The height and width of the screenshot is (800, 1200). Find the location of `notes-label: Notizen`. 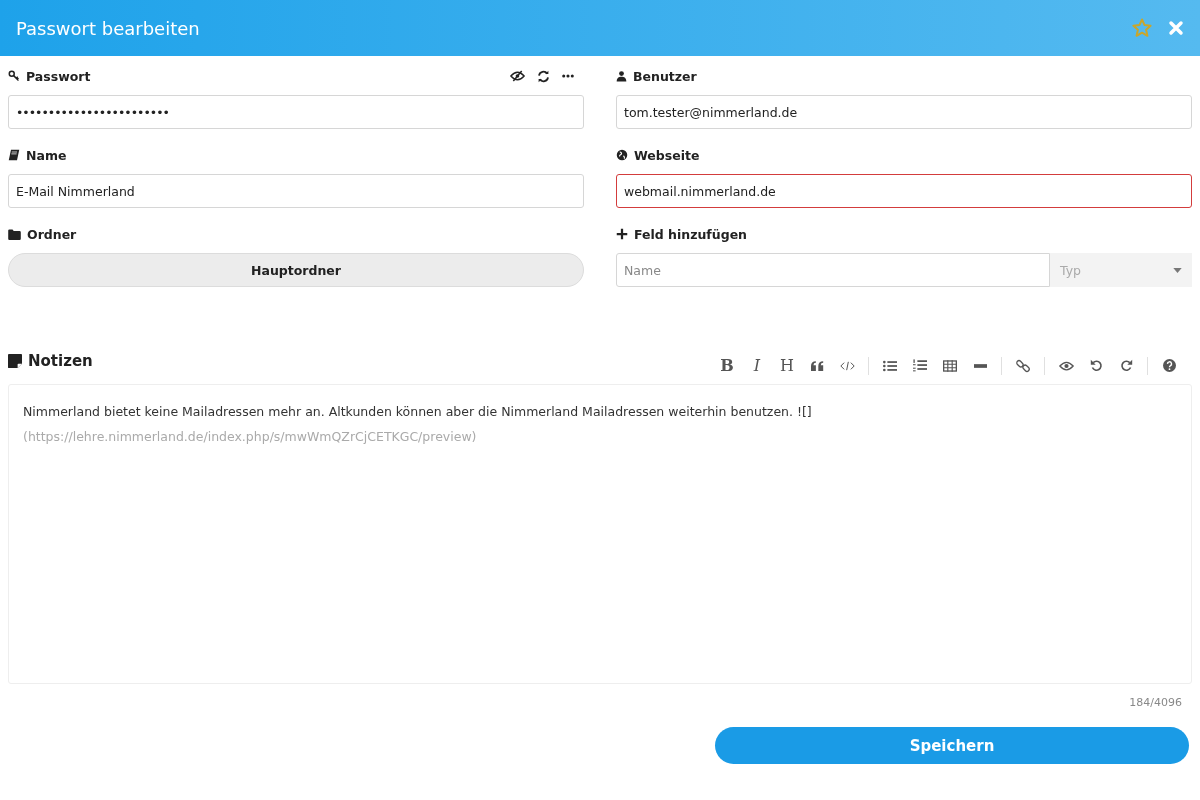

notes-label: Notizen is located at coordinates (60, 361).